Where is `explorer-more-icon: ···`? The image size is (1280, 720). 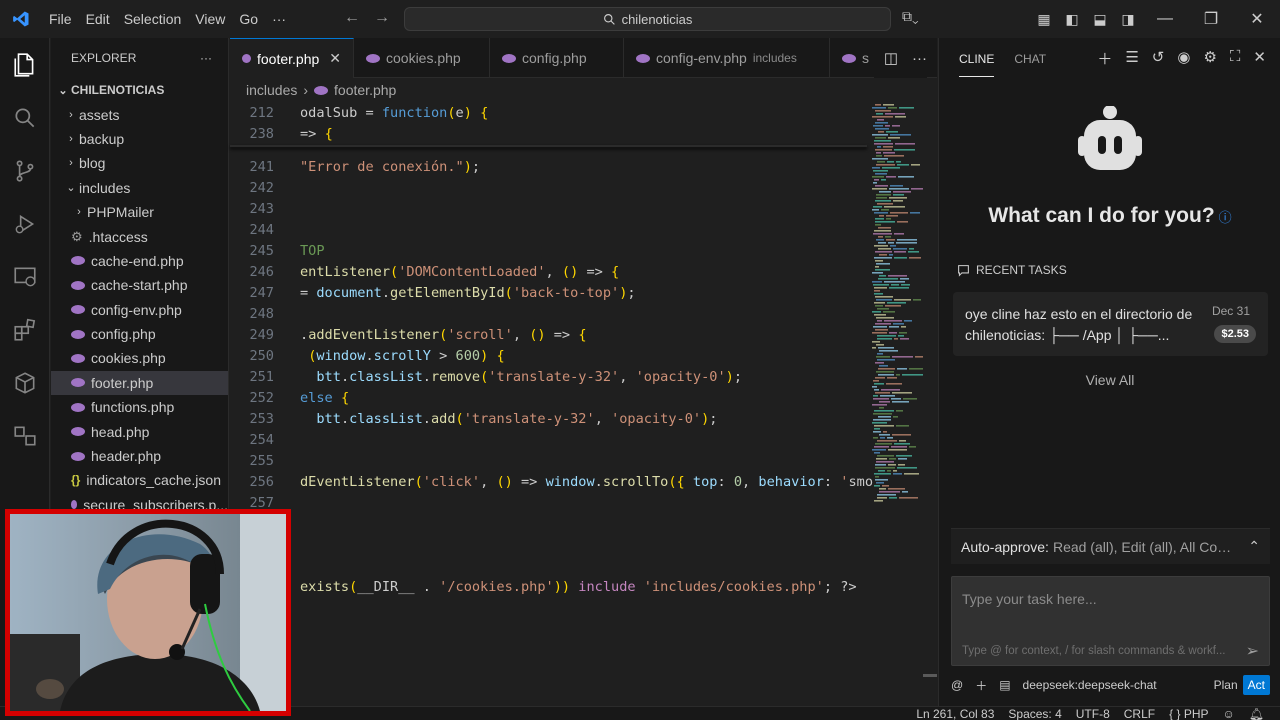 explorer-more-icon: ··· is located at coordinates (206, 58).